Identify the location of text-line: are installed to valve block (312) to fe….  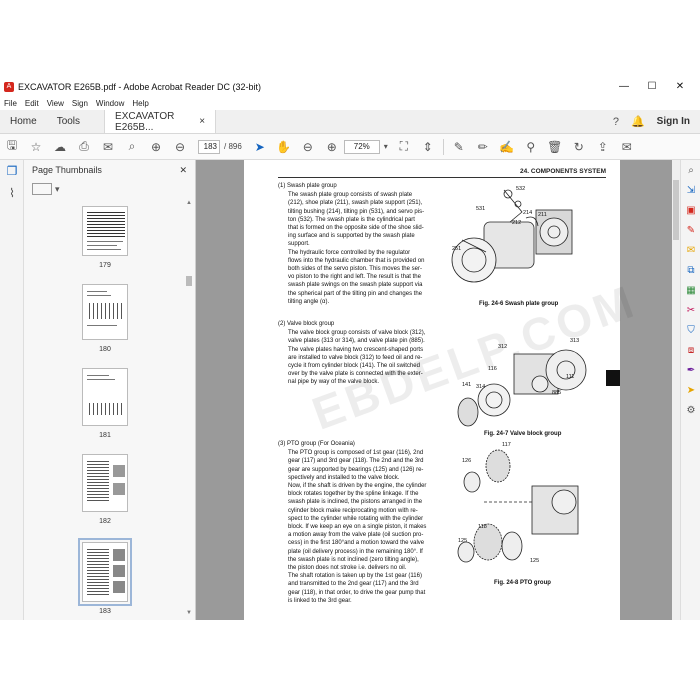
(355, 357).